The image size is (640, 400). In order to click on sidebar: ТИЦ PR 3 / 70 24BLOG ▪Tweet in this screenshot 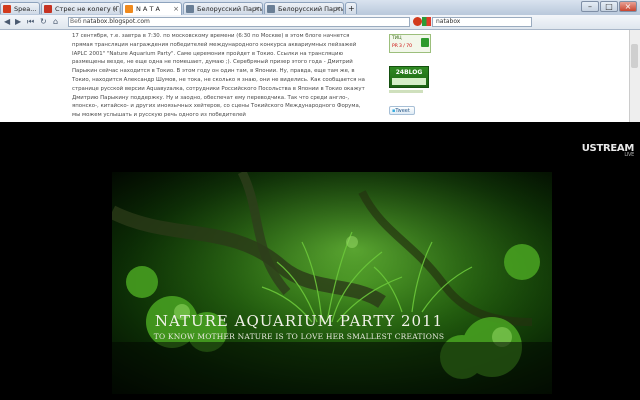, I will do `click(416, 76)`.